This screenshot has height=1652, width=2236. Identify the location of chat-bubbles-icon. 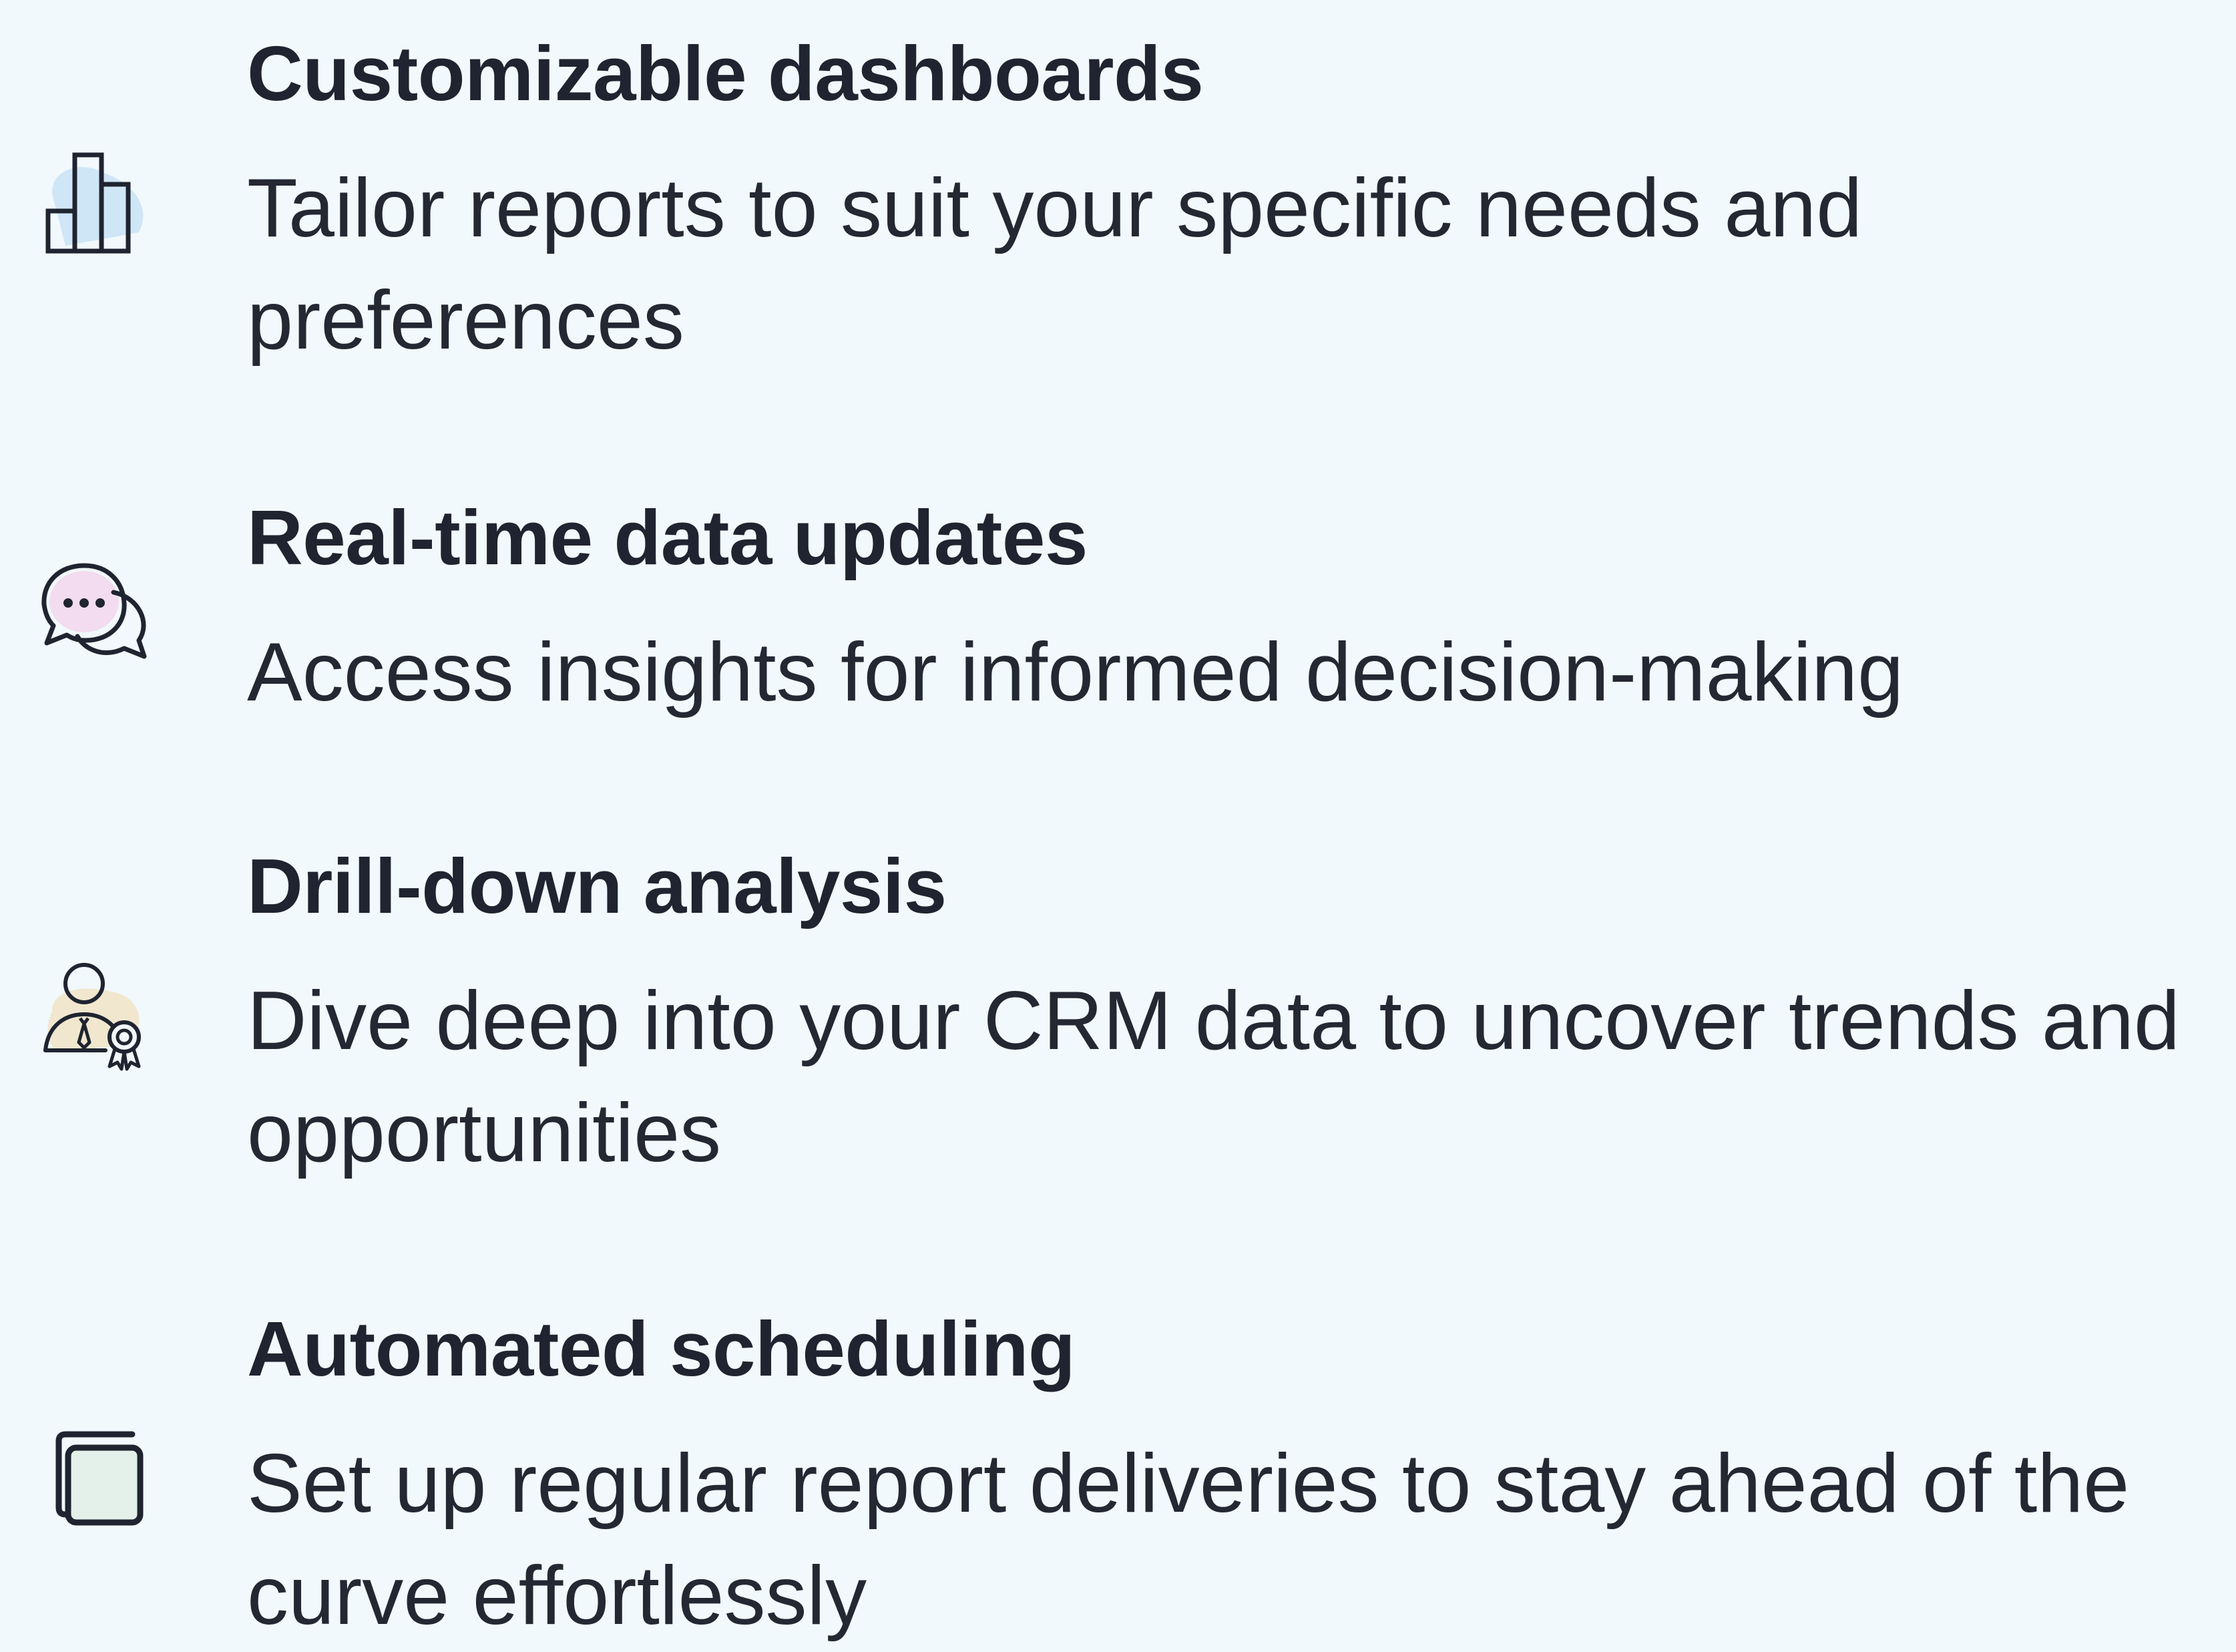
(96, 607).